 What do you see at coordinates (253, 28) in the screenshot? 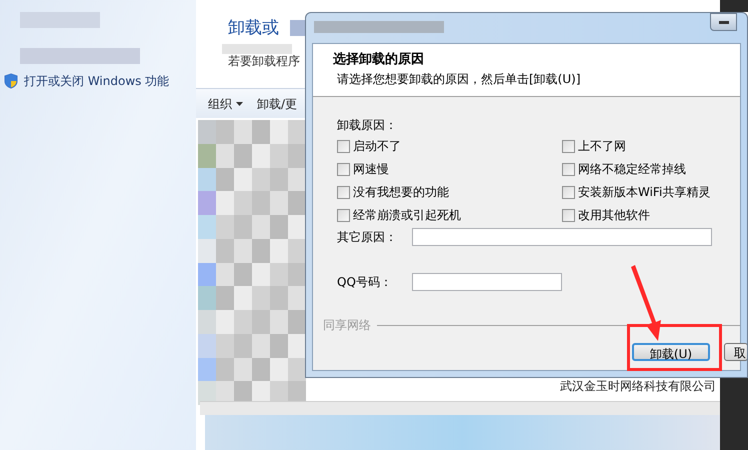
I see `page-title: 卸载或` at bounding box center [253, 28].